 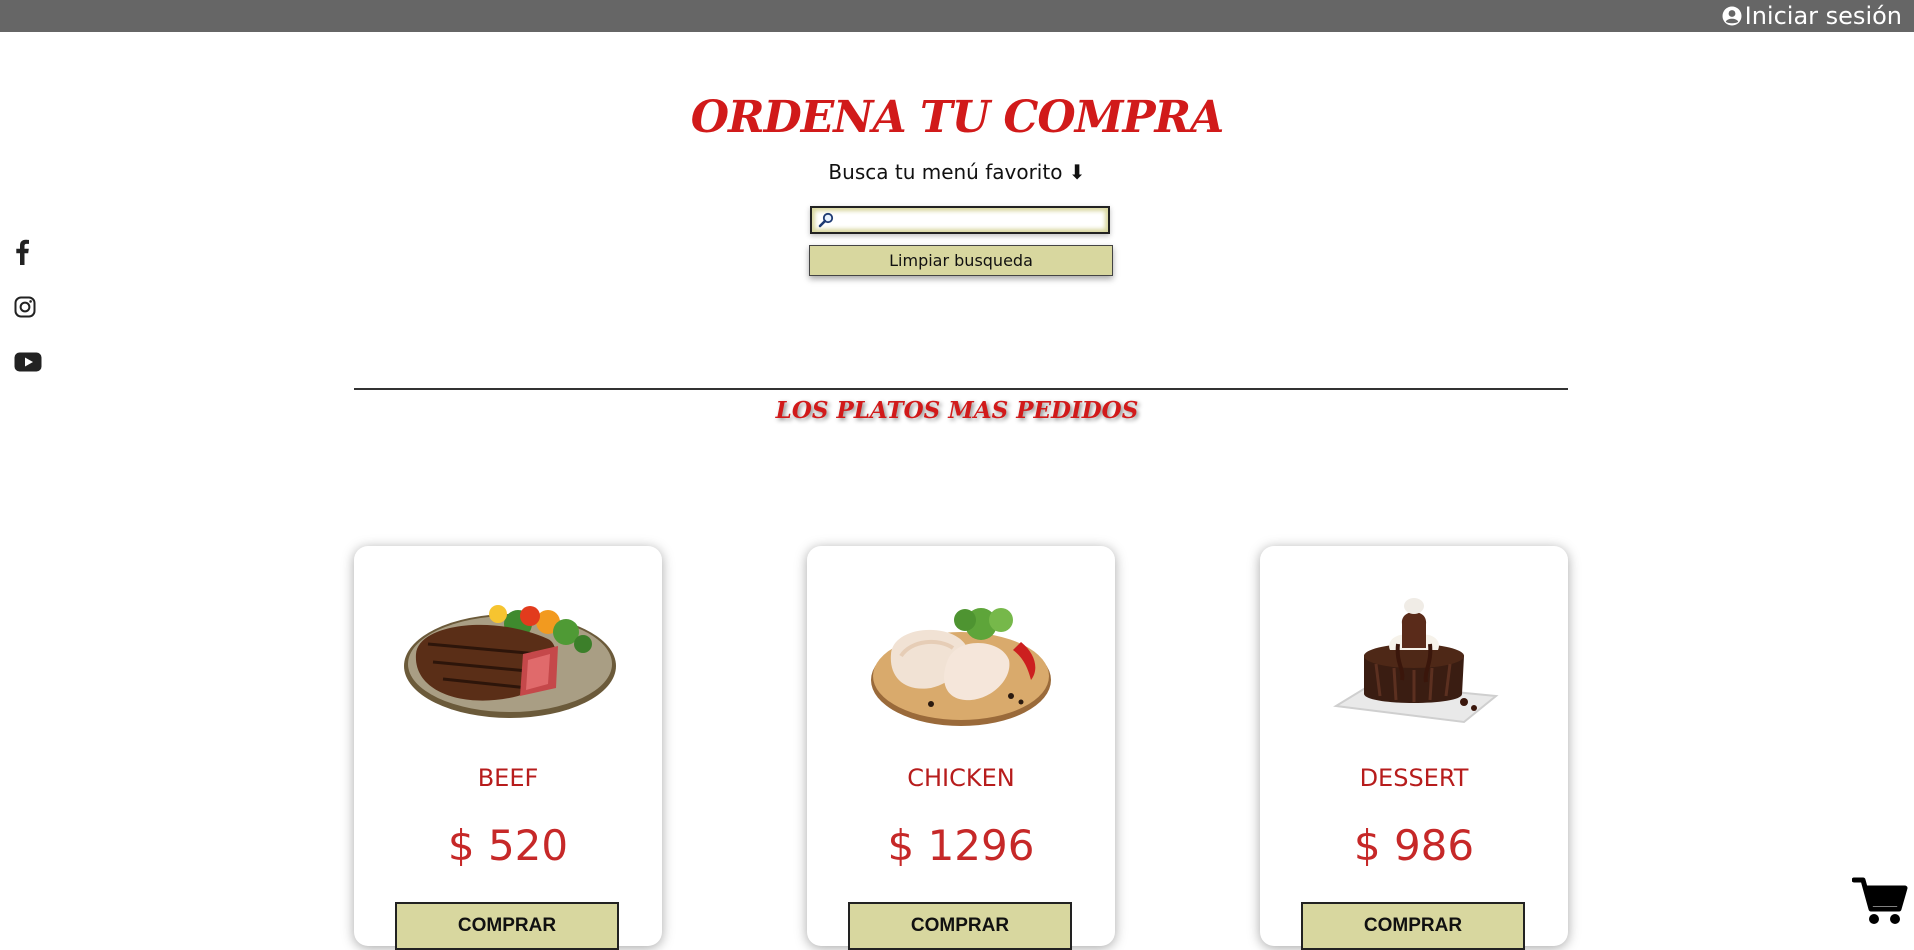 What do you see at coordinates (961, 659) in the screenshot?
I see `product-image-chicken` at bounding box center [961, 659].